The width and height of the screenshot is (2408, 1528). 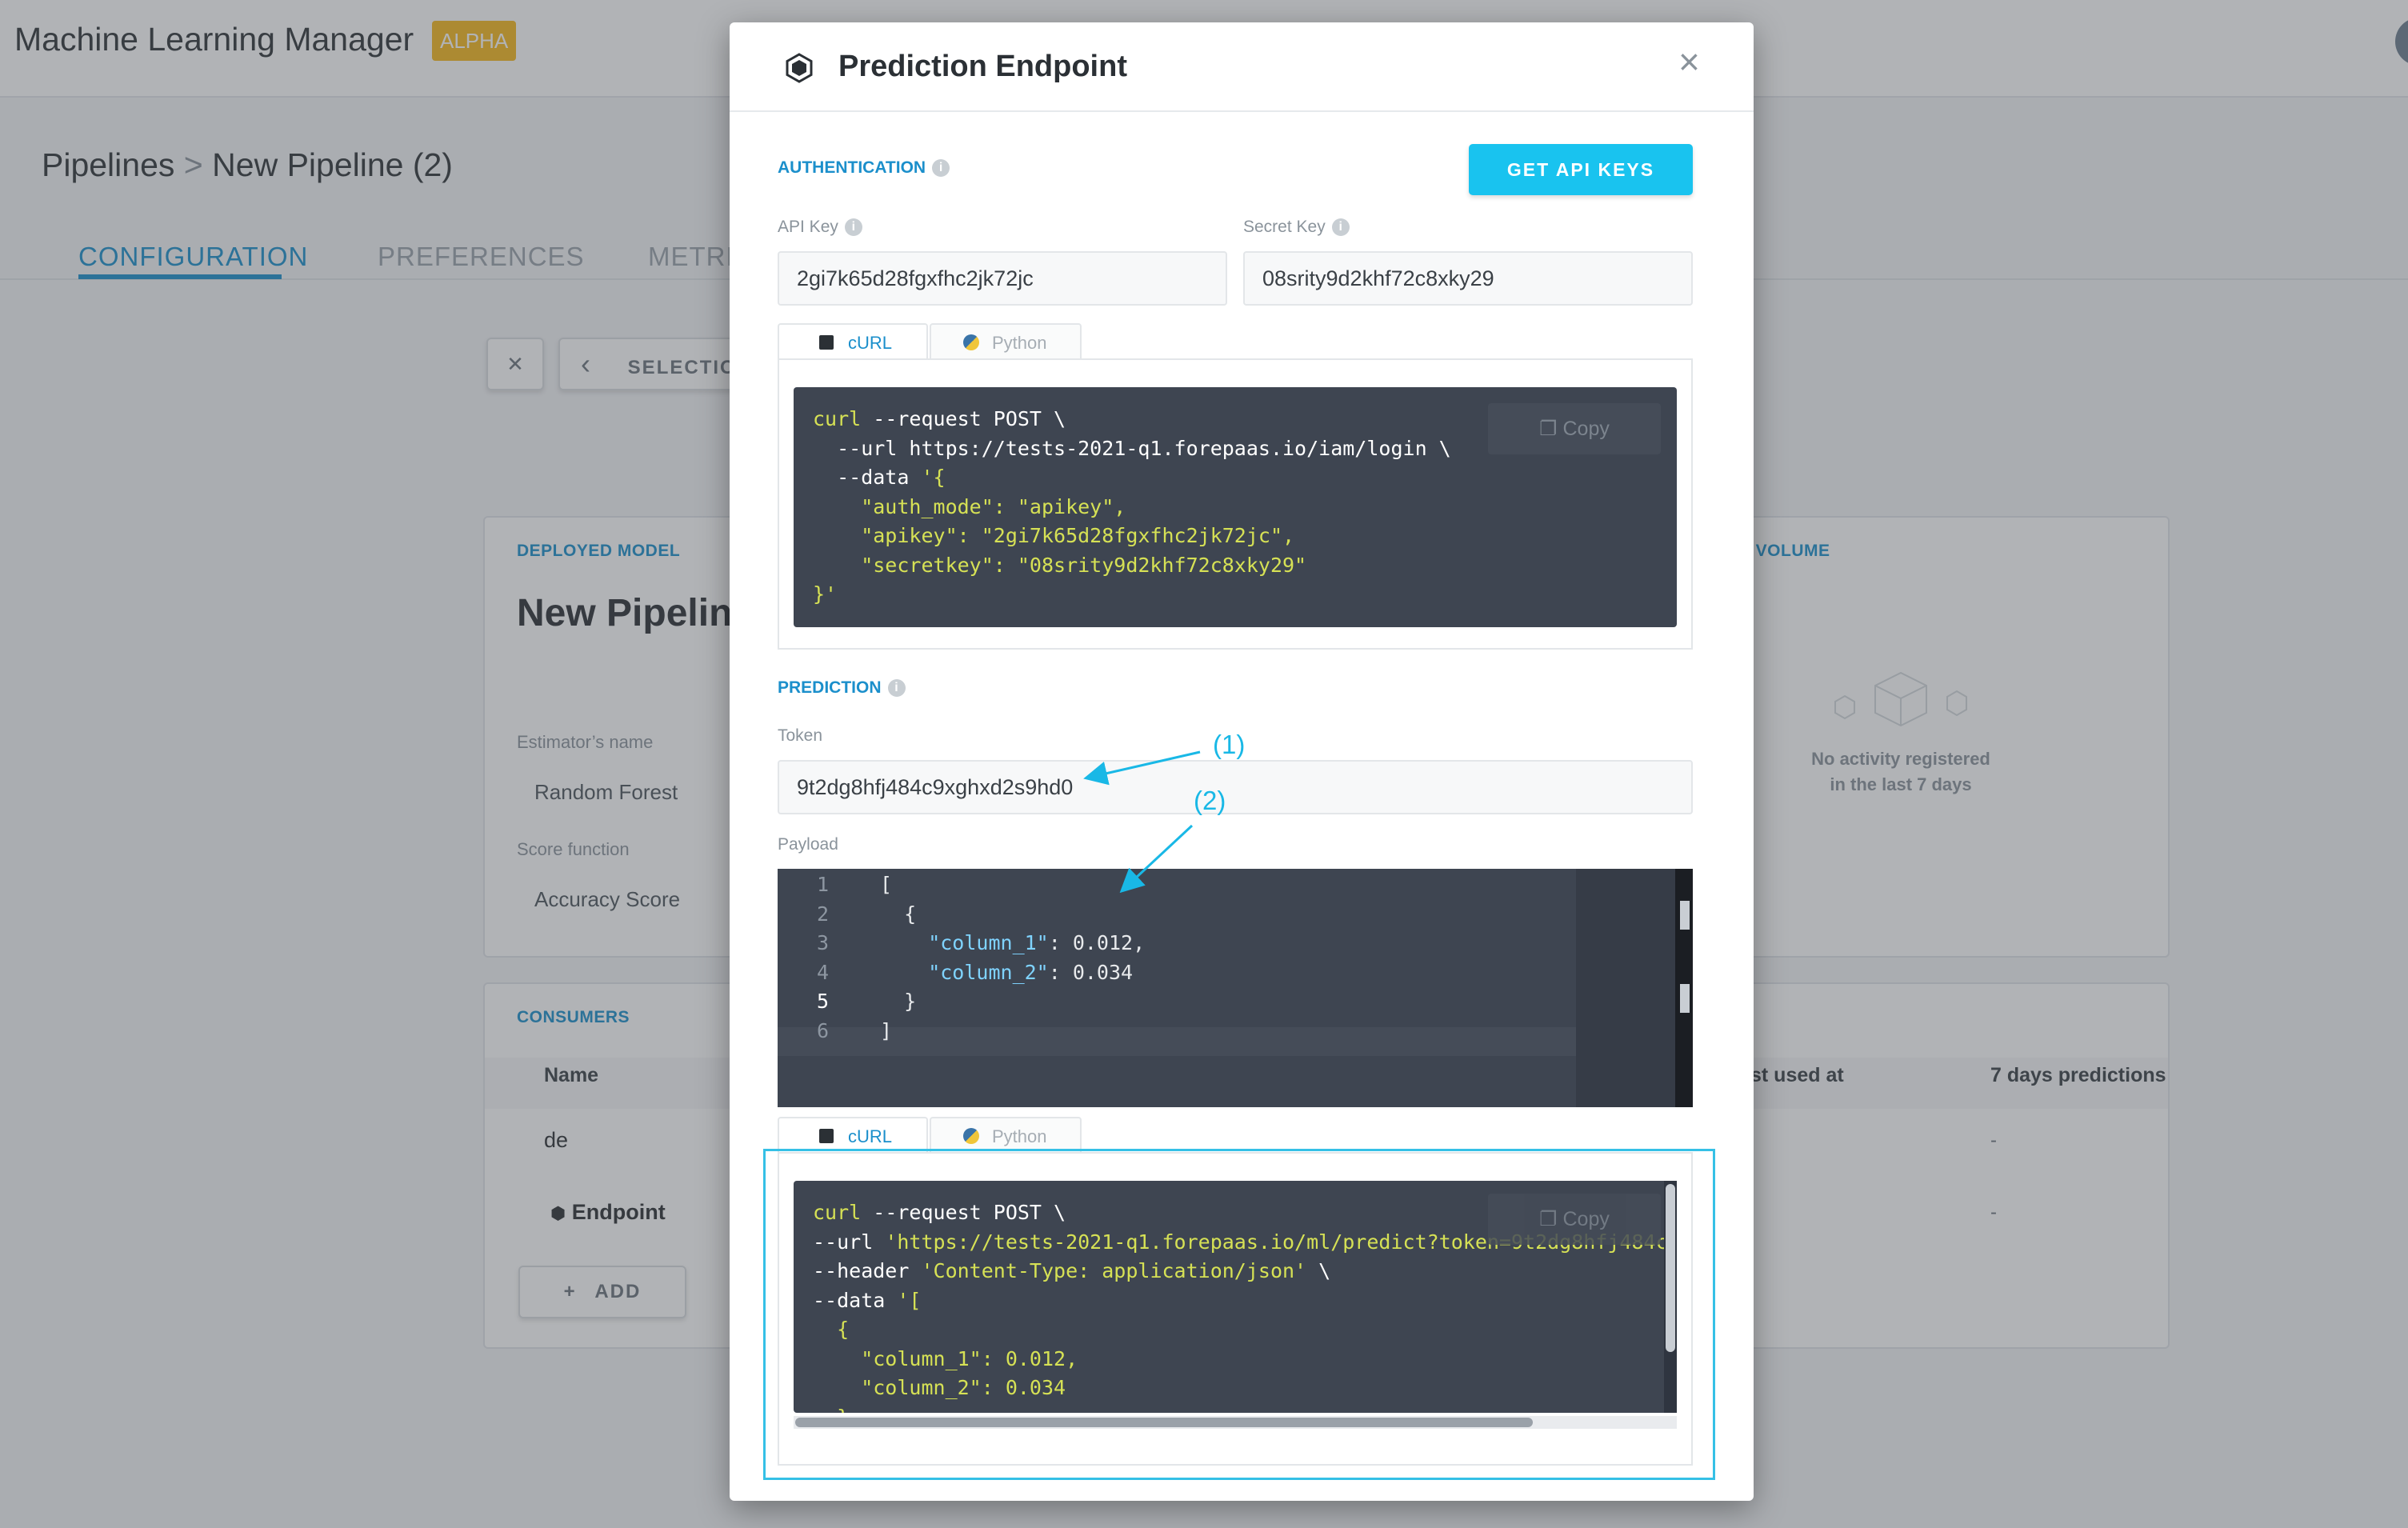 What do you see at coordinates (1142, 822) in the screenshot?
I see `annotation-arrows` at bounding box center [1142, 822].